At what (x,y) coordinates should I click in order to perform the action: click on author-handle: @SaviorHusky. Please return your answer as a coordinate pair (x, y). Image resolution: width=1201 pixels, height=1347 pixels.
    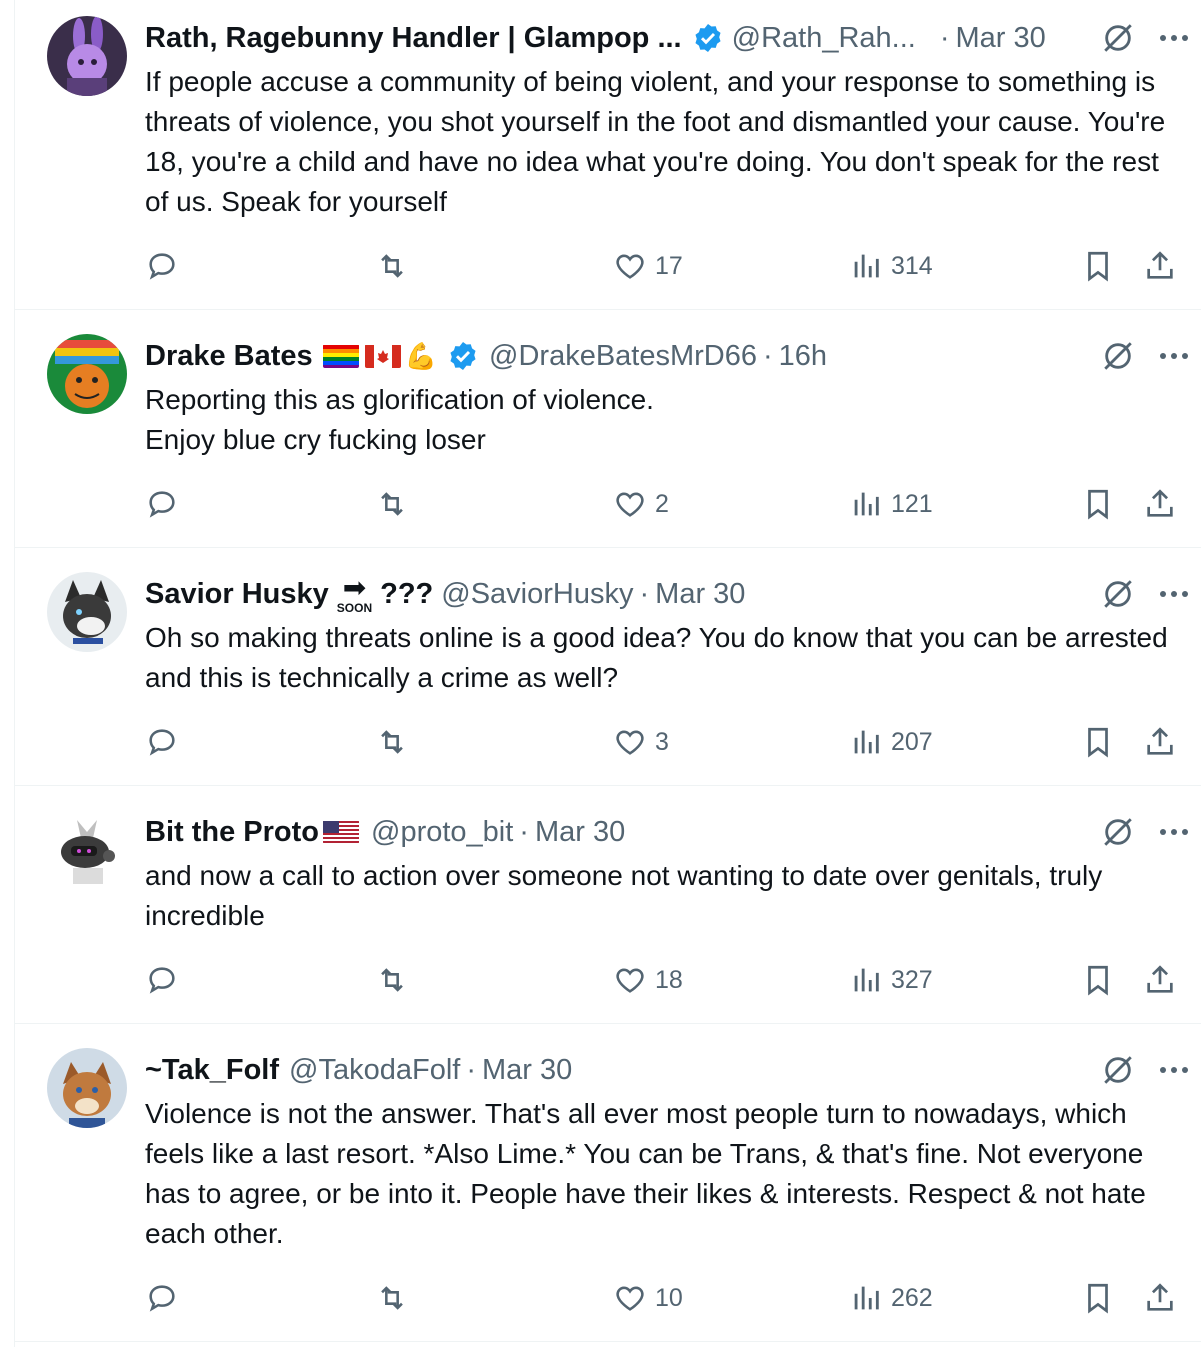
    Looking at the image, I should click on (537, 594).